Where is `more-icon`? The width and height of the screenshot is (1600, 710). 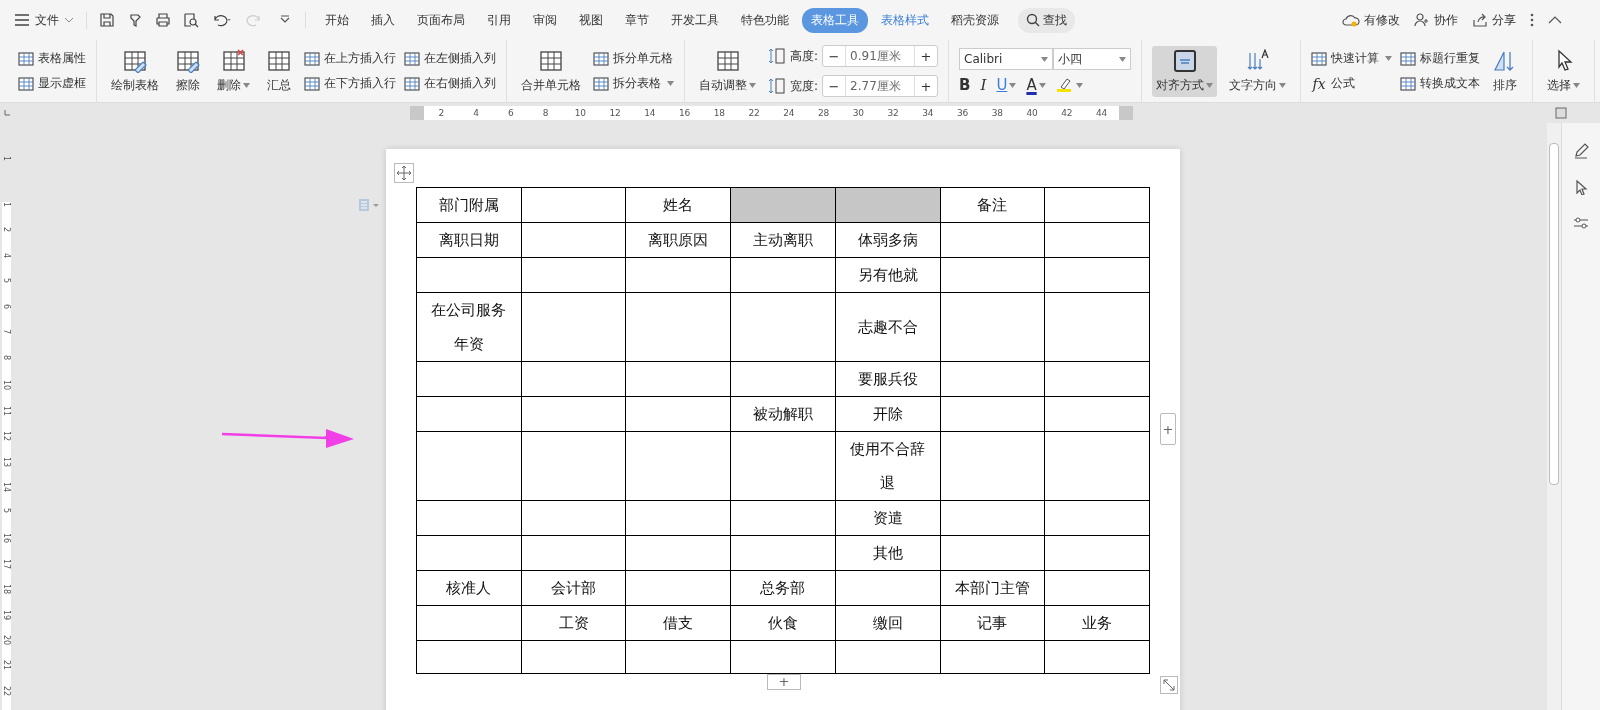 more-icon is located at coordinates (1532, 20).